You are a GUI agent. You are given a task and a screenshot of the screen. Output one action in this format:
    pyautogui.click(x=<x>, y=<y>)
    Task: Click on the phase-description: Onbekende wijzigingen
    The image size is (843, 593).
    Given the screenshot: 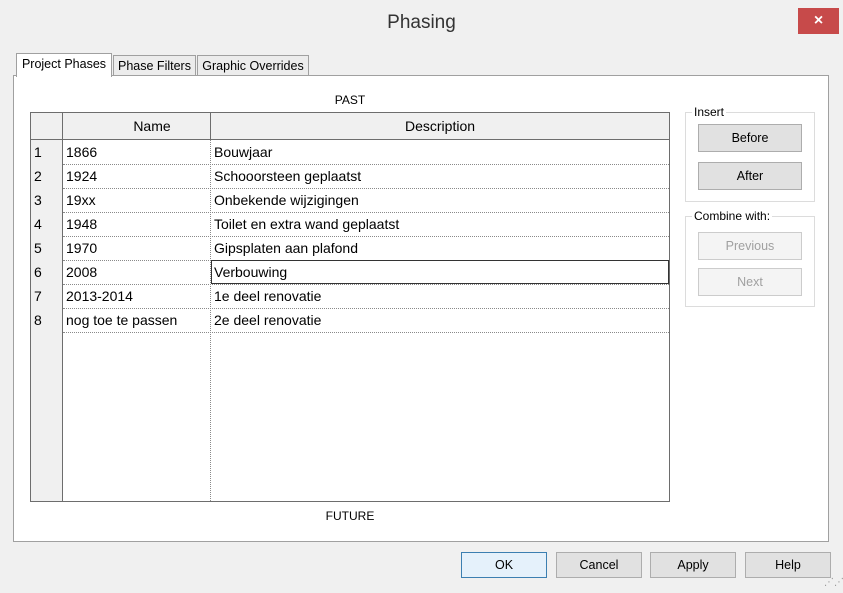 What is the action you would take?
    pyautogui.click(x=286, y=200)
    